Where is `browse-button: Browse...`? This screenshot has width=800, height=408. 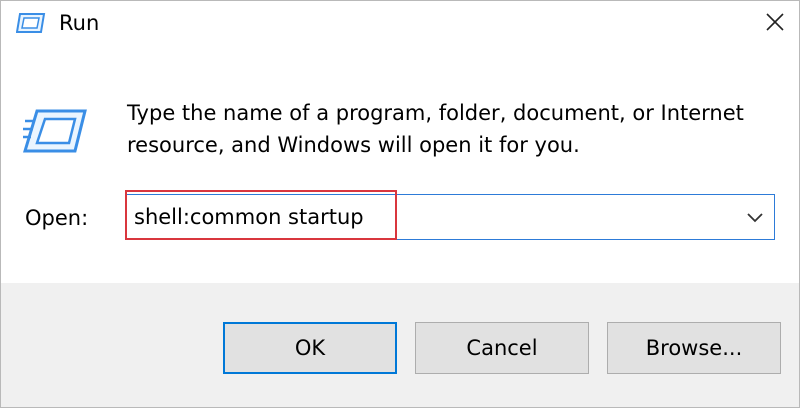 browse-button: Browse... is located at coordinates (694, 348).